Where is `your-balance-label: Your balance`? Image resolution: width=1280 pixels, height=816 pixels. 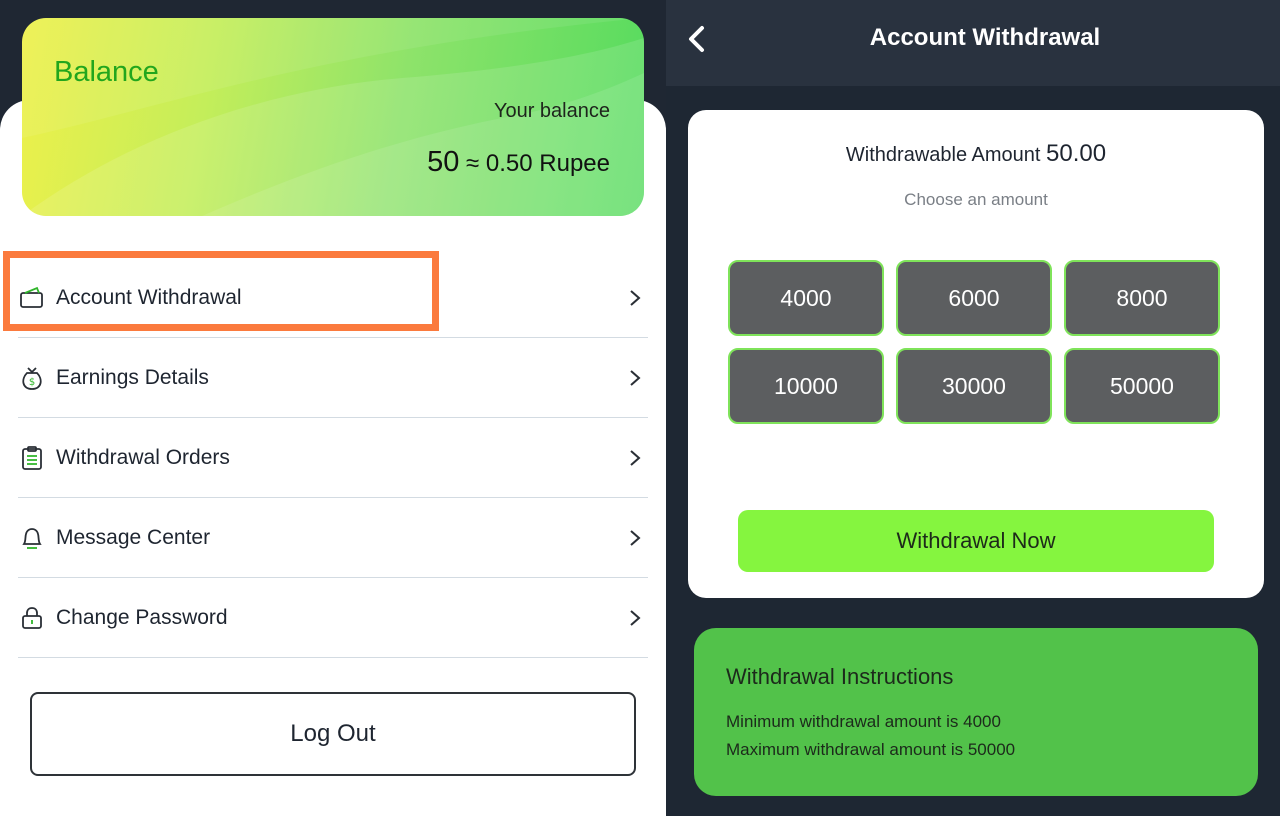
your-balance-label: Your balance is located at coordinates (551, 111).